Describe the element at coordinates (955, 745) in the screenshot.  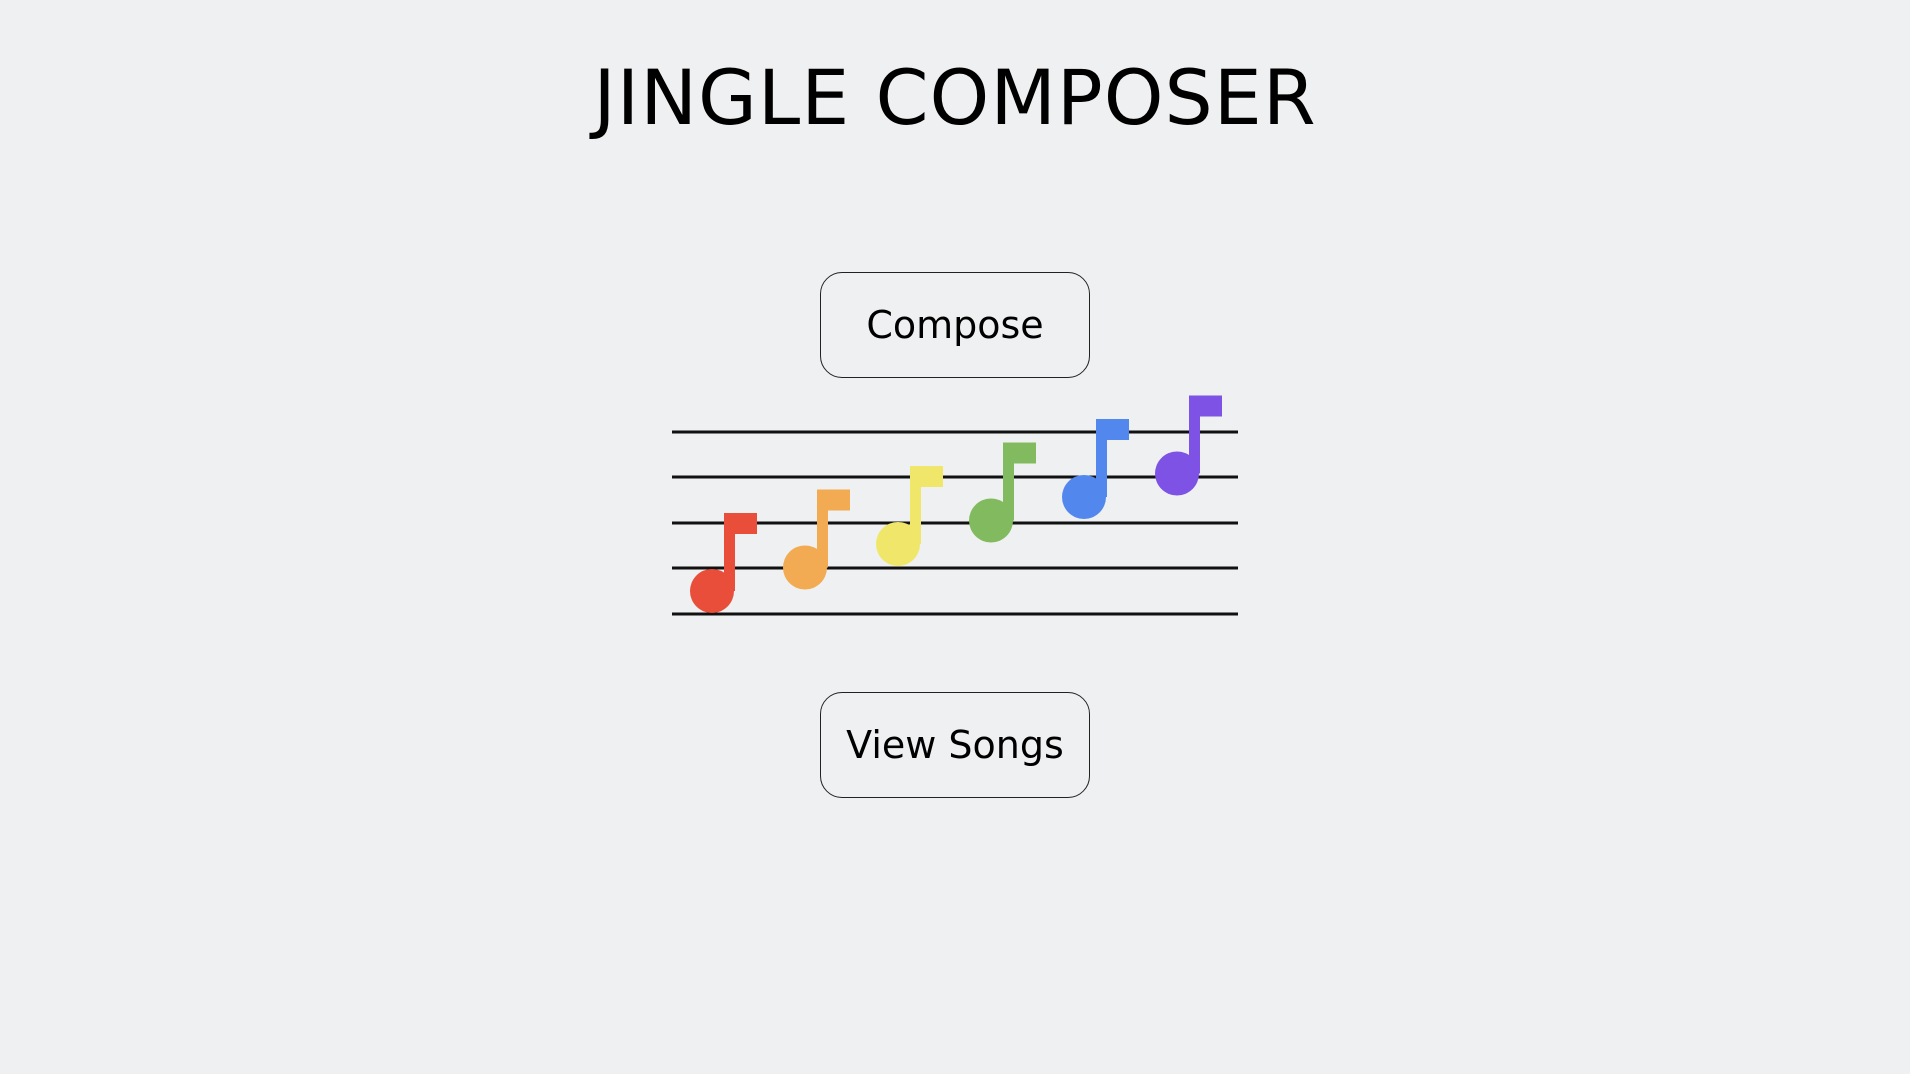
I see `view-songs-button: View Songs` at that location.